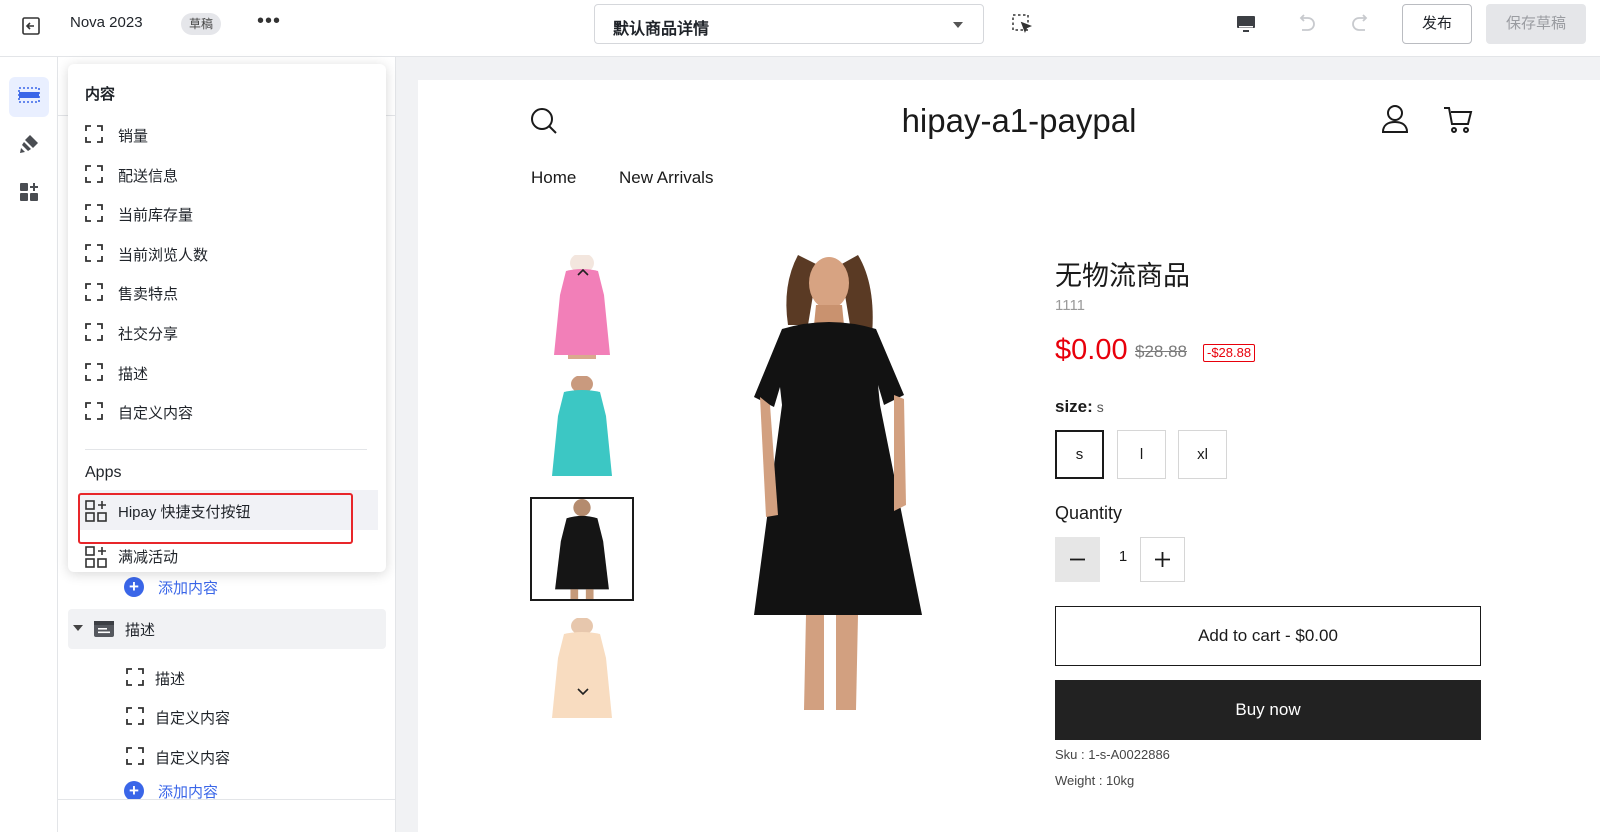 Image resolution: width=1600 pixels, height=832 pixels. Describe the element at coordinates (582, 549) in the screenshot. I see `thumbnail-black-dress` at that location.